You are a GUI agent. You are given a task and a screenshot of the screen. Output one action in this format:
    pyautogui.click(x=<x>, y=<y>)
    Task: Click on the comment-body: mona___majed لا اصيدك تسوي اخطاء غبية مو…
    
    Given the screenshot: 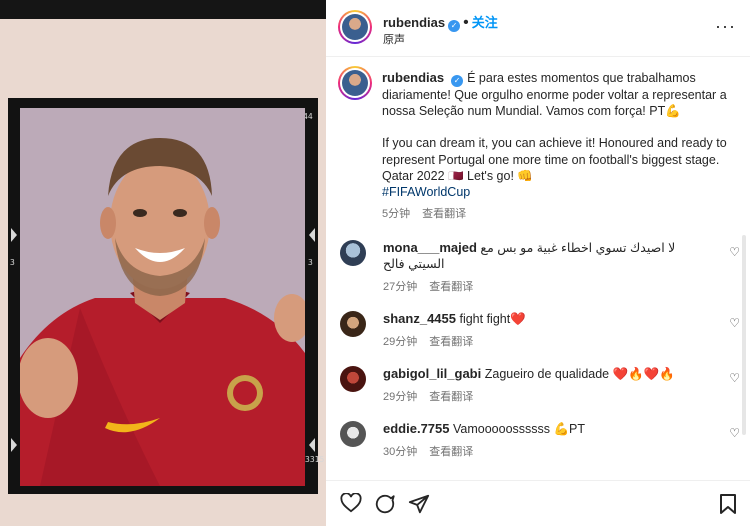 What is the action you would take?
    pyautogui.click(x=548, y=256)
    